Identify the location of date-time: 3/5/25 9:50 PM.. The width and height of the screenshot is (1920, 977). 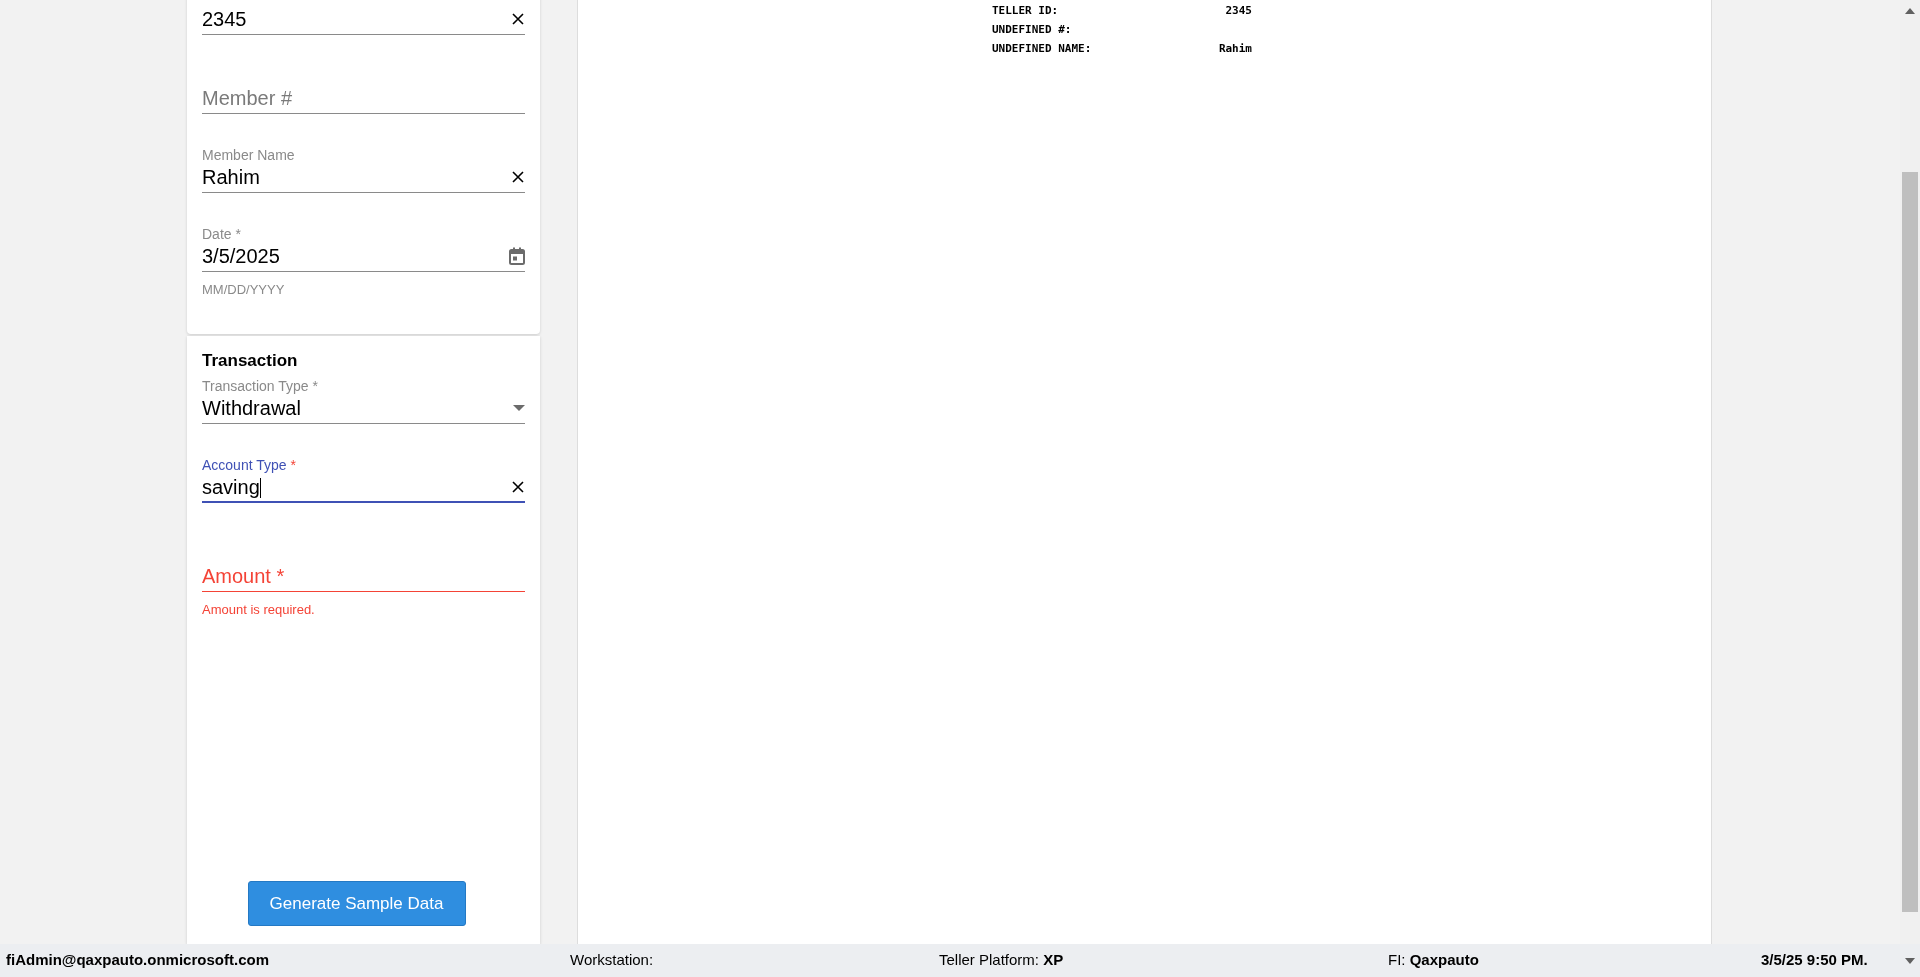
(1814, 960).